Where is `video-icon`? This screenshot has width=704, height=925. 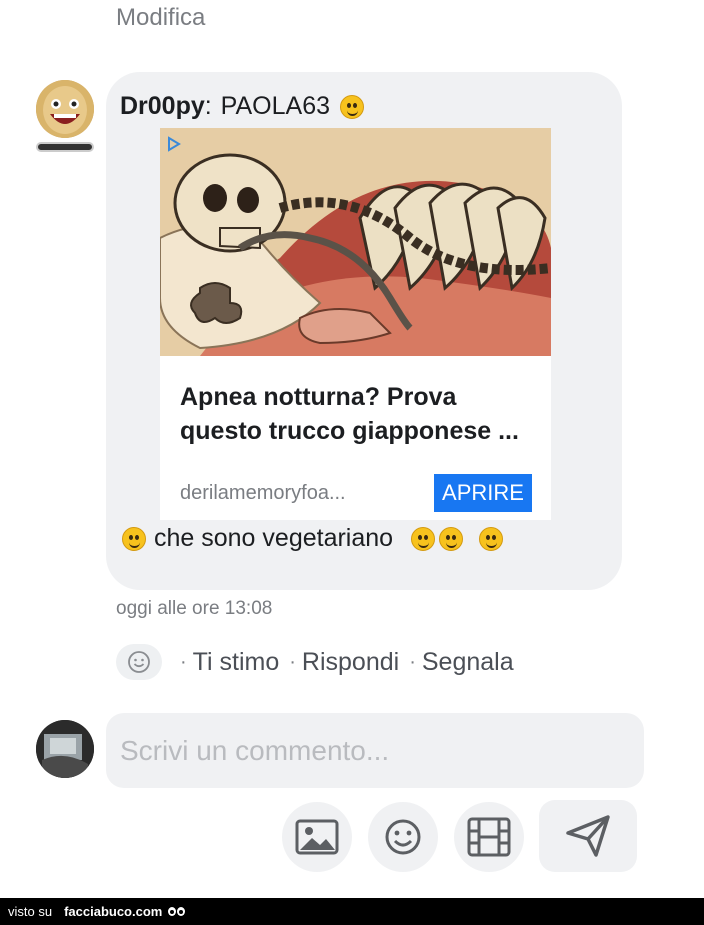 video-icon is located at coordinates (489, 837).